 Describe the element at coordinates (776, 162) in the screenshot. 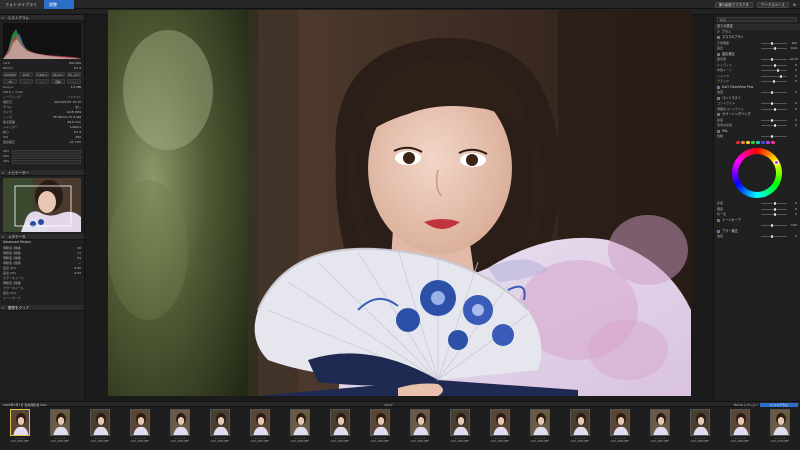

I see `color-wheel-handle` at that location.